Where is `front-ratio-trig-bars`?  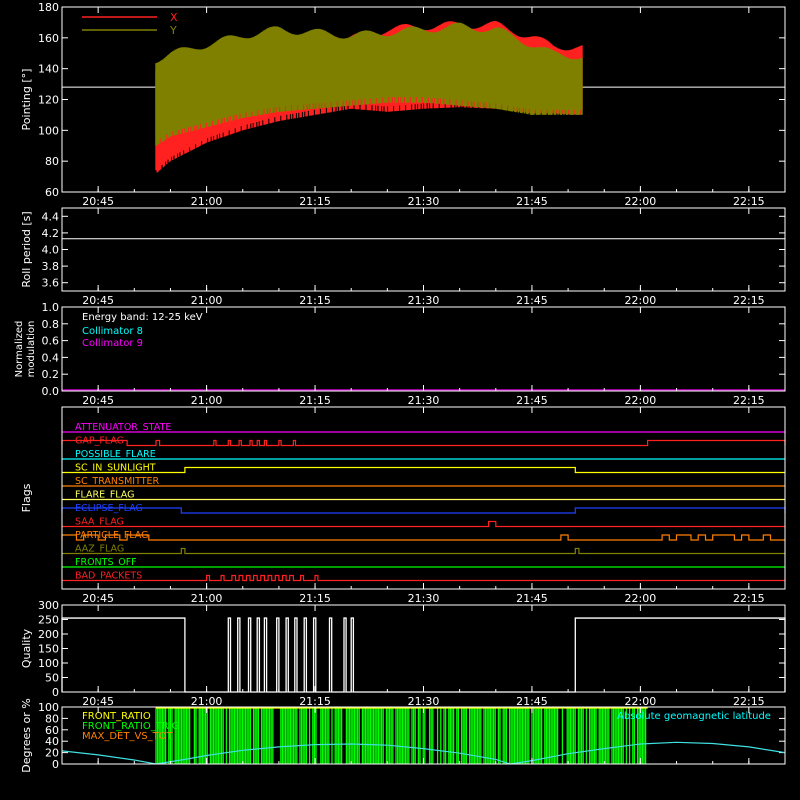
front-ratio-trig-bars is located at coordinates (401, 735).